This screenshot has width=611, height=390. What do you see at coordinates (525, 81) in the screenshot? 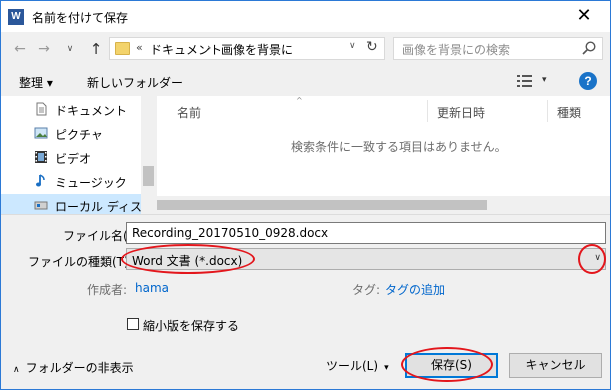
I see `view-options-icon` at bounding box center [525, 81].